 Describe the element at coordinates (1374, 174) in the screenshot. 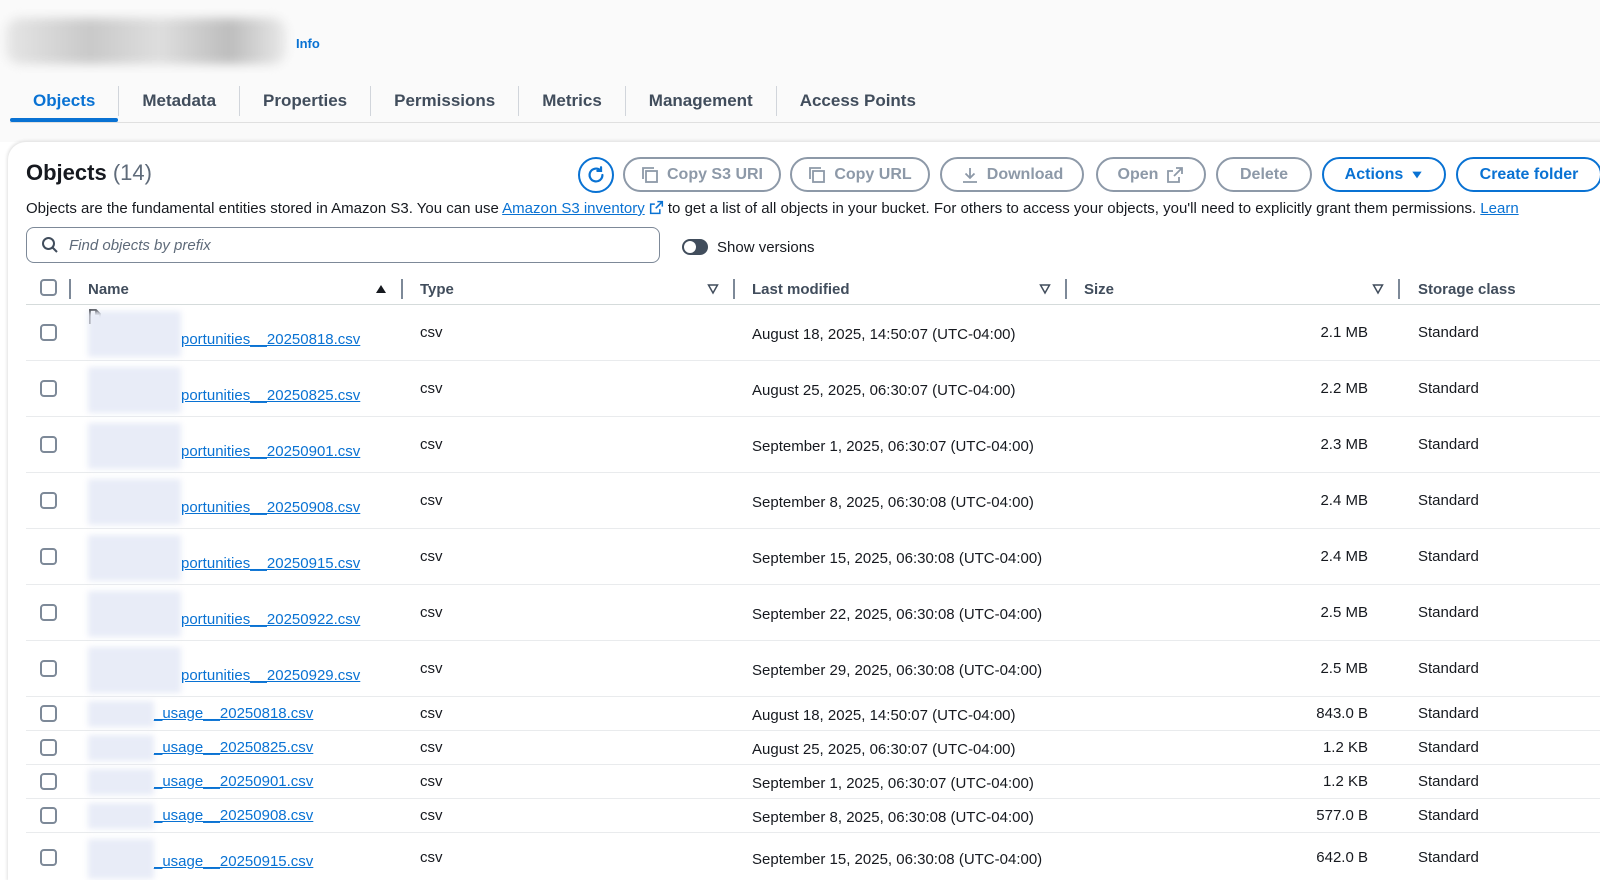

I see `actions-label: Actions` at that location.